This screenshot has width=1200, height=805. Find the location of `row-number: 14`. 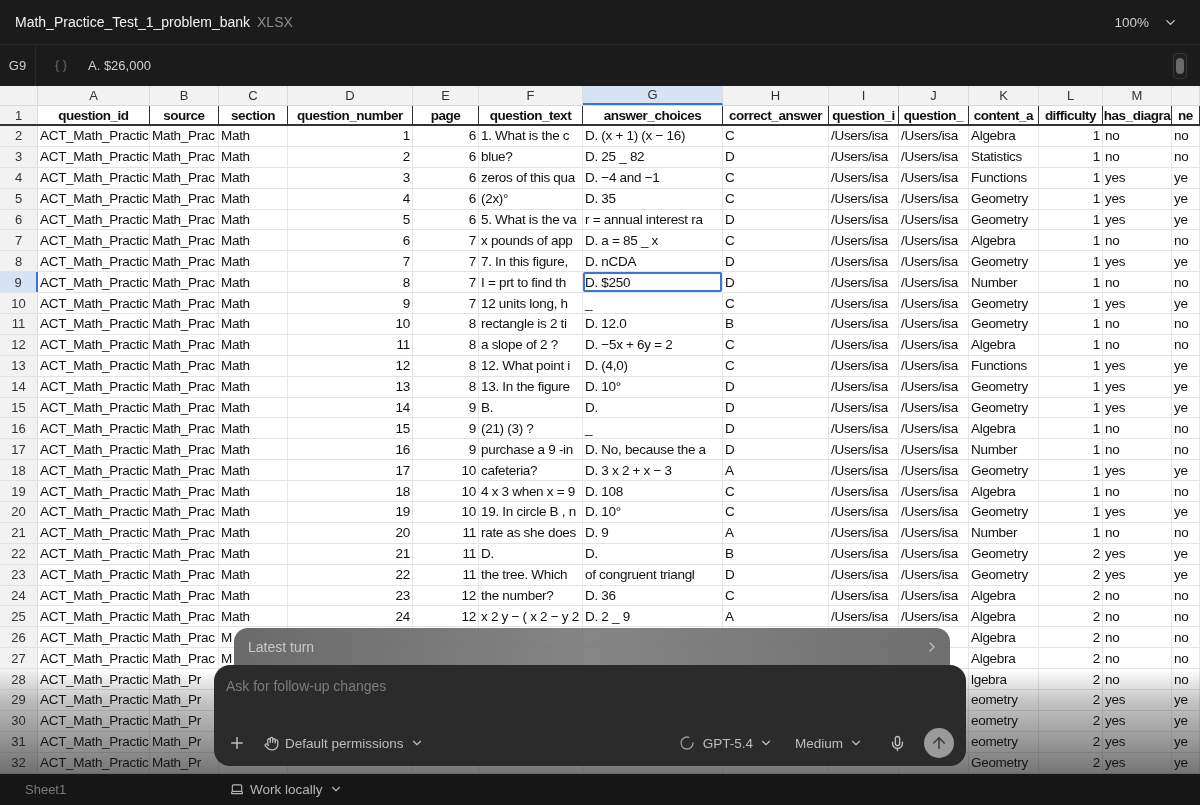

row-number: 14 is located at coordinates (19, 386).